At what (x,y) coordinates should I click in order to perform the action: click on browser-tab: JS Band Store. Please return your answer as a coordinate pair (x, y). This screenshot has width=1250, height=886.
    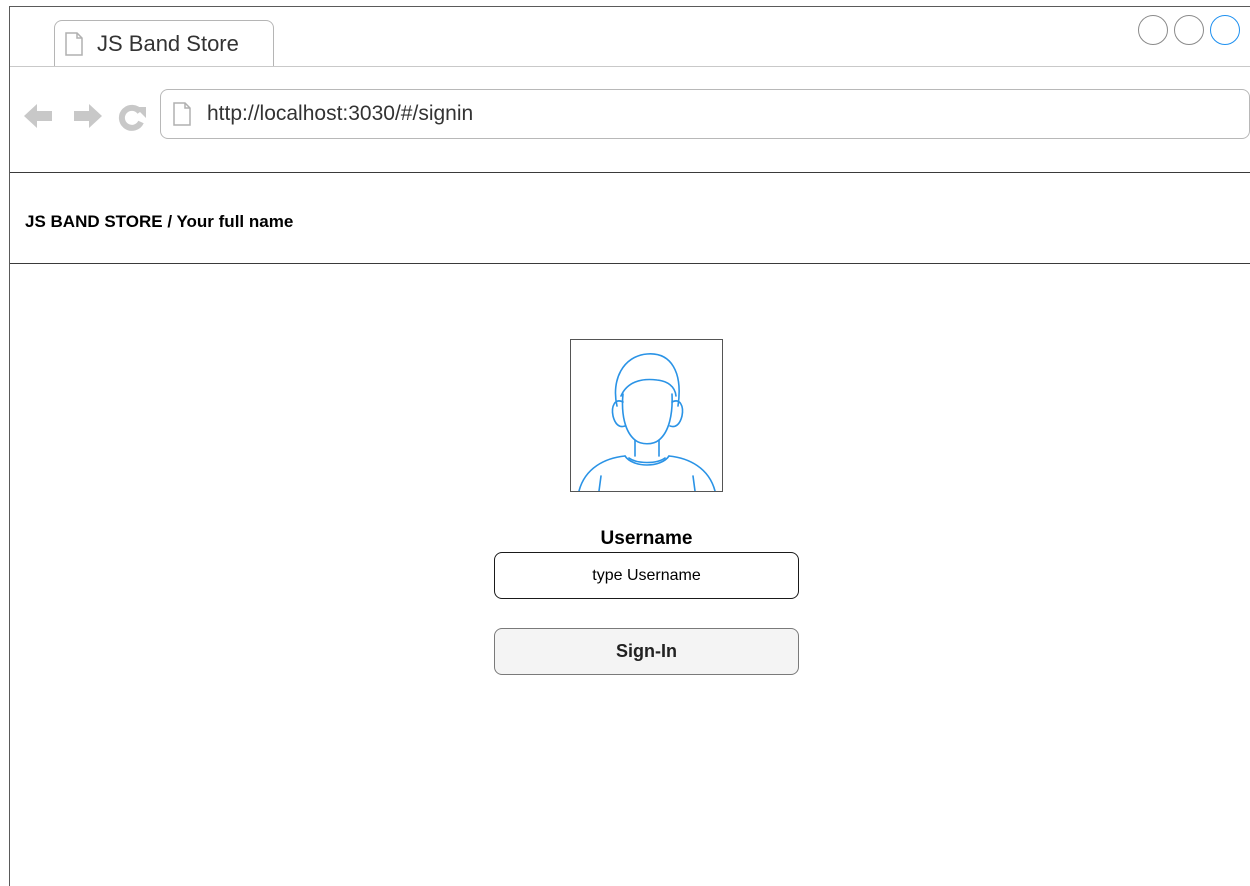
    Looking at the image, I should click on (164, 43).